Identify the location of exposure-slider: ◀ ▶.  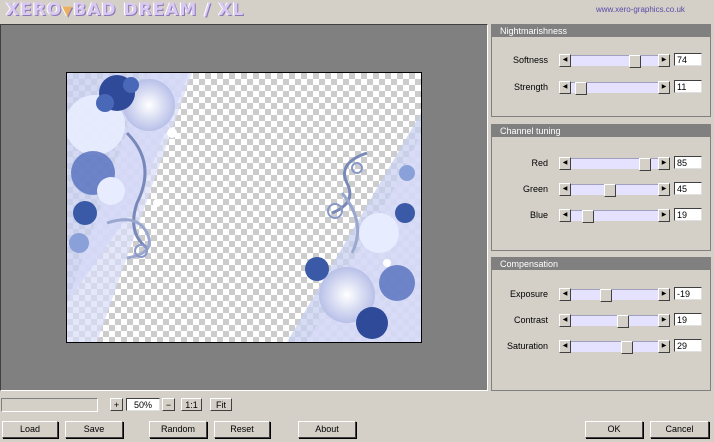
(614, 295).